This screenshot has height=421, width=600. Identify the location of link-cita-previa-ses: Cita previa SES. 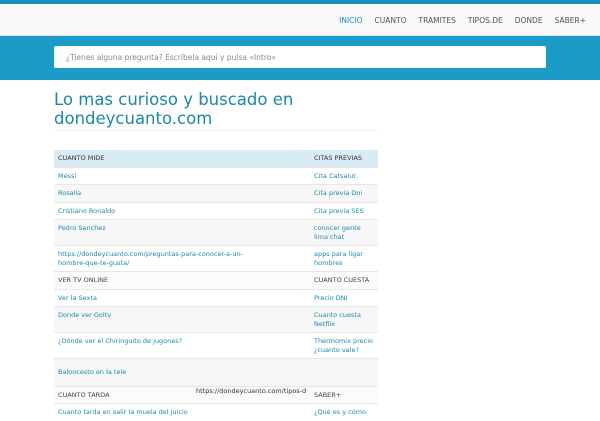
(344, 210).